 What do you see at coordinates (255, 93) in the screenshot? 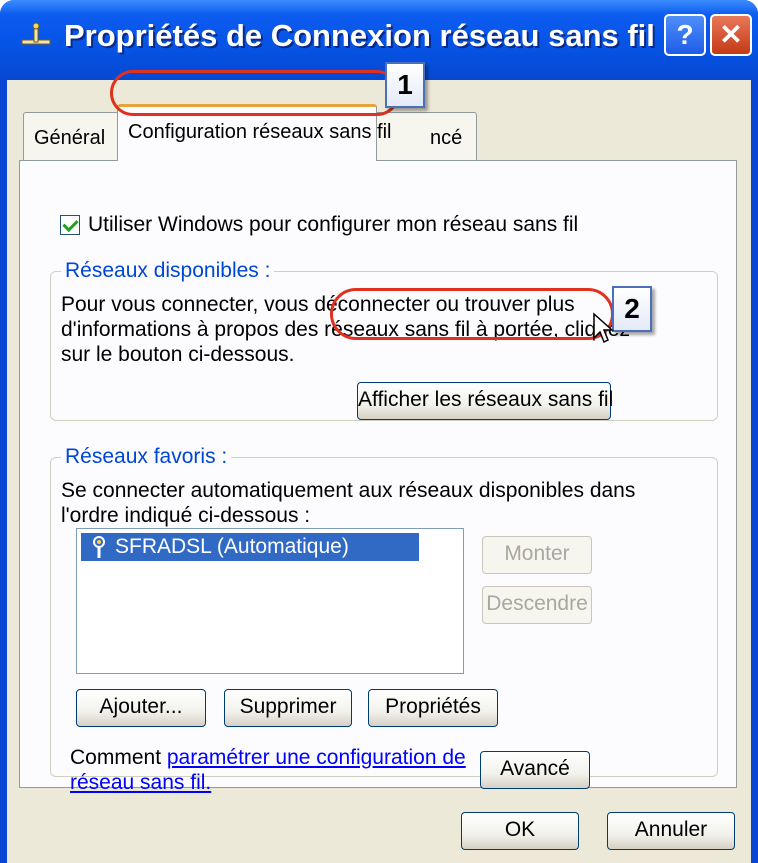
I see `annotation-ring-tab` at bounding box center [255, 93].